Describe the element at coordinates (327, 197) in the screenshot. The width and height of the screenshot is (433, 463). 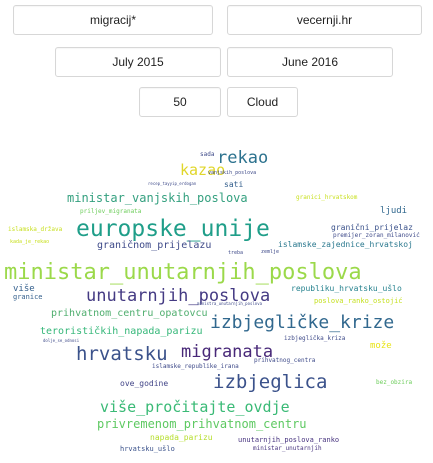
I see `cloud-word: granici_hrvatskom` at that location.